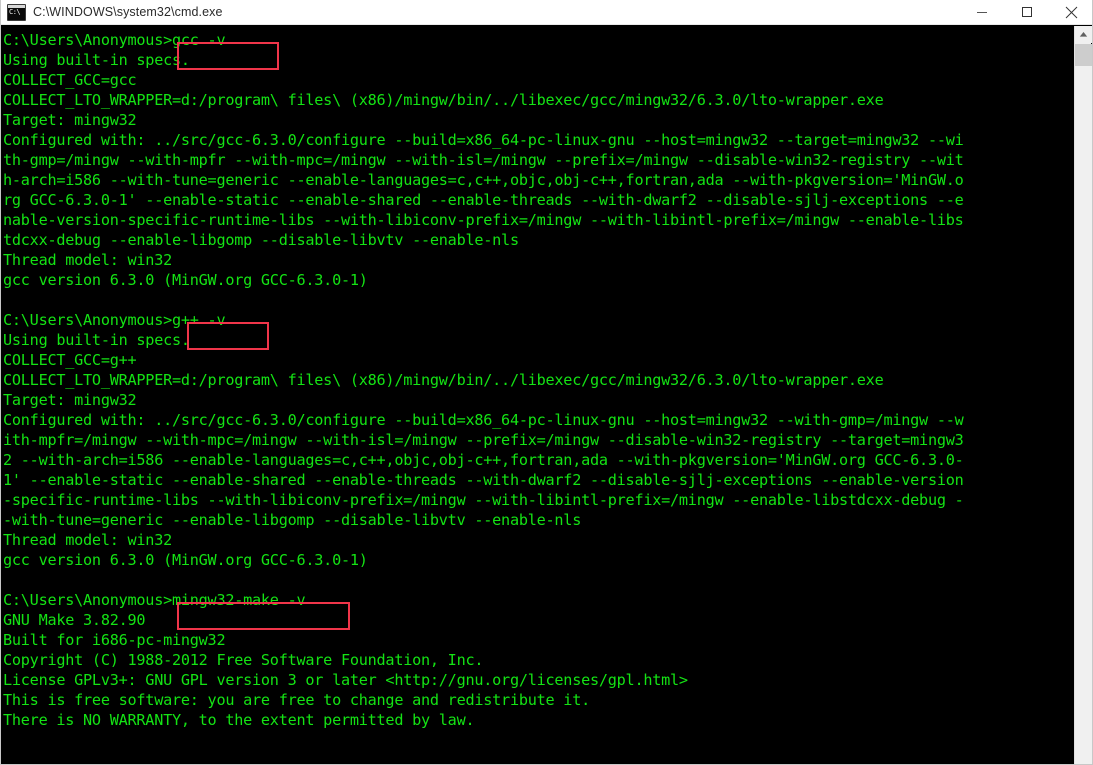 This screenshot has height=765, width=1093. I want to click on scrollbar-track, so click(1083, 415).